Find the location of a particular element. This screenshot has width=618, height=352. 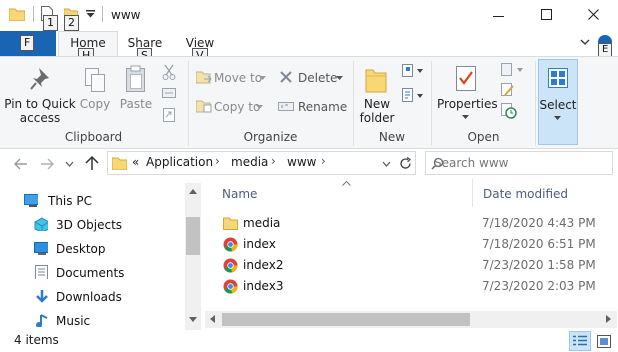

file-list-scrollbar-thumb is located at coordinates (346, 319).